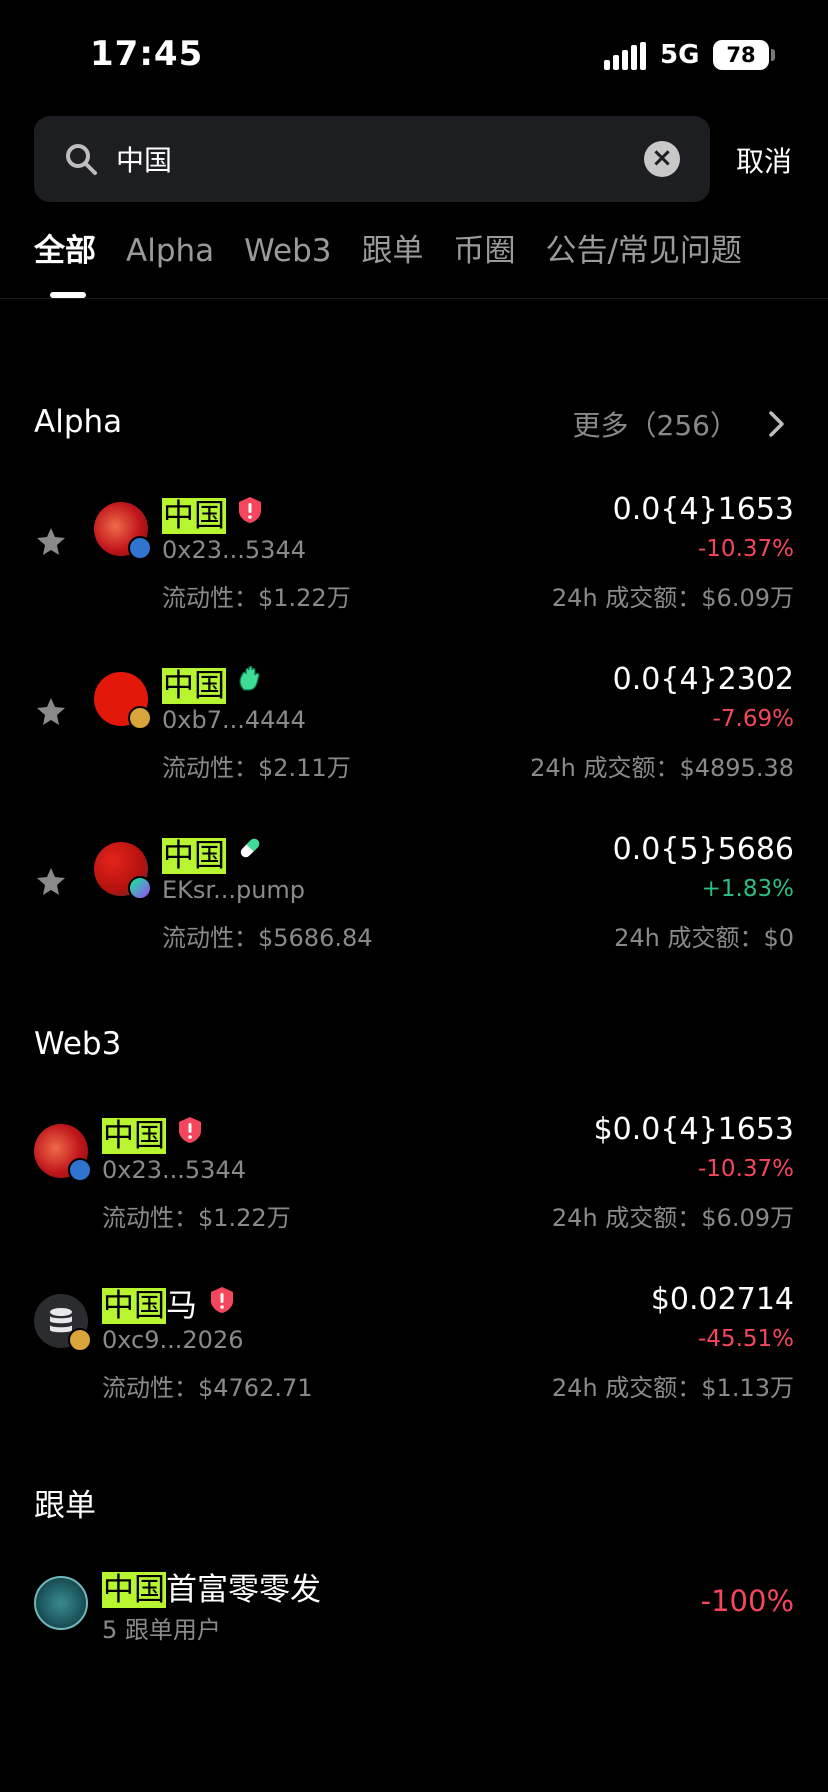 The height and width of the screenshot is (1792, 828). I want to click on tab-web3: Web3, so click(287, 251).